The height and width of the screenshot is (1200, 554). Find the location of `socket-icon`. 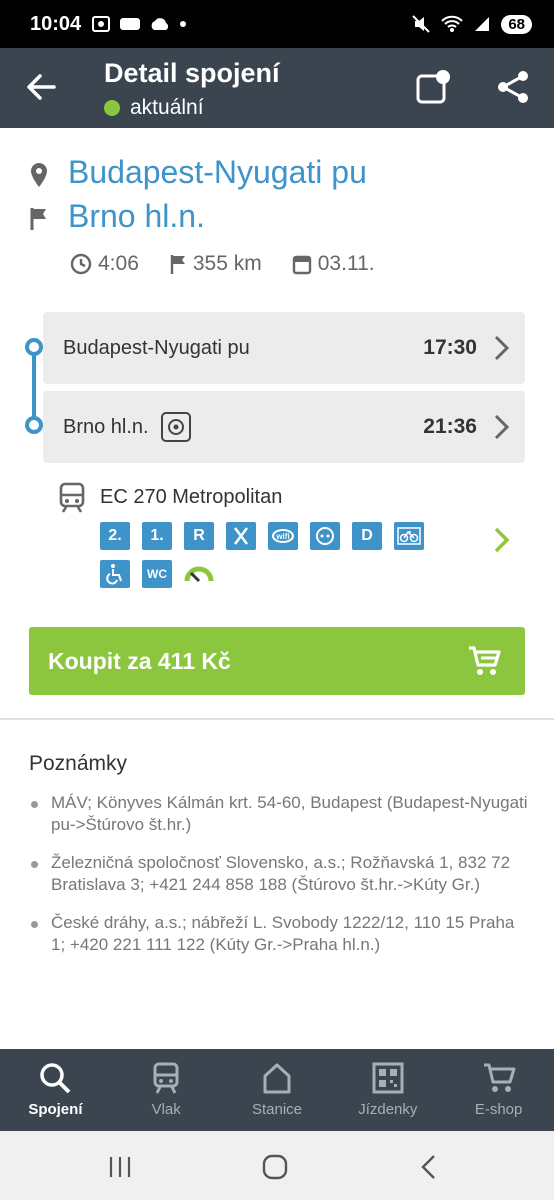

socket-icon is located at coordinates (325, 536).